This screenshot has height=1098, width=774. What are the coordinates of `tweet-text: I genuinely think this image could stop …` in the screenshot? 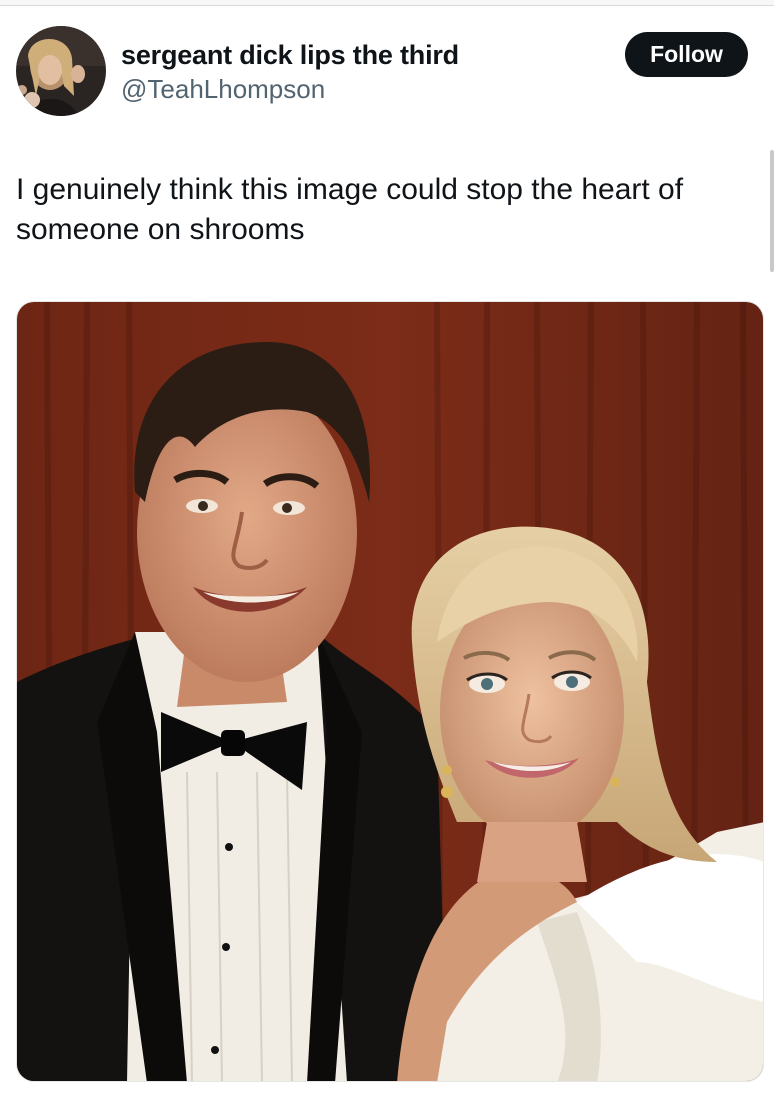 It's located at (350, 209).